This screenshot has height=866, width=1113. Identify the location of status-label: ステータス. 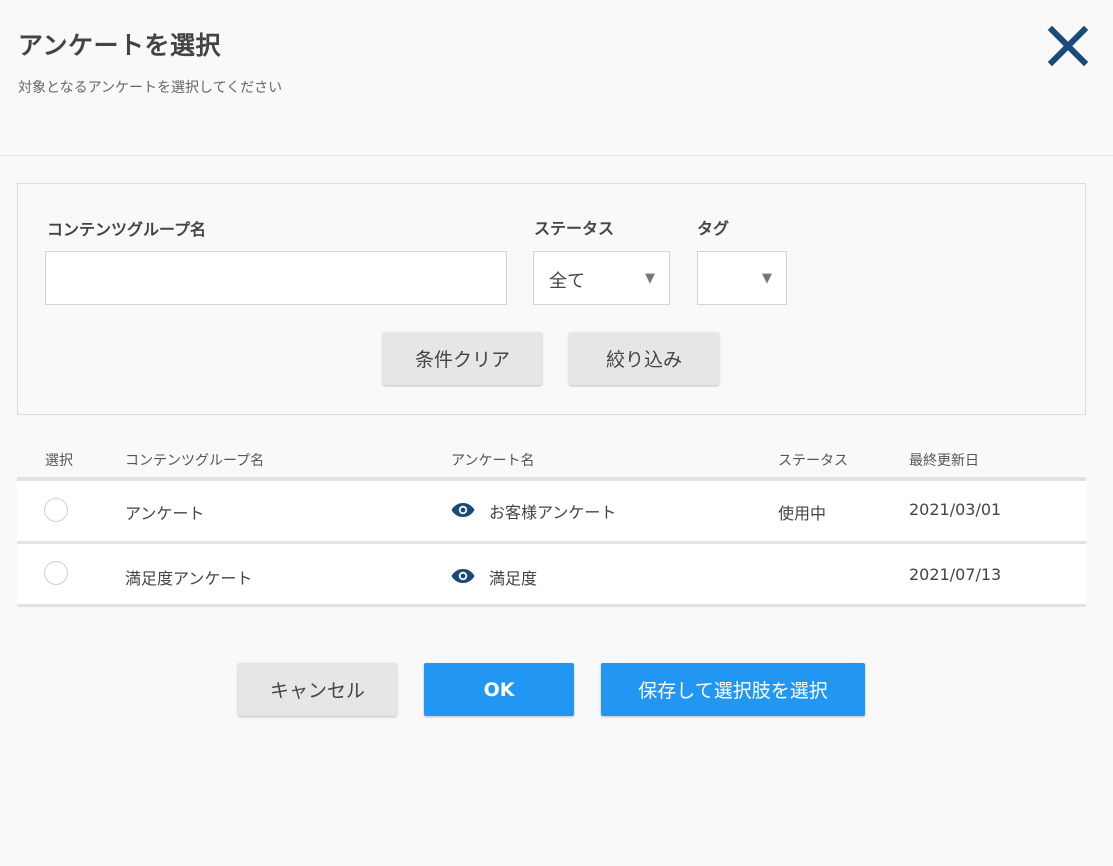
(574, 228).